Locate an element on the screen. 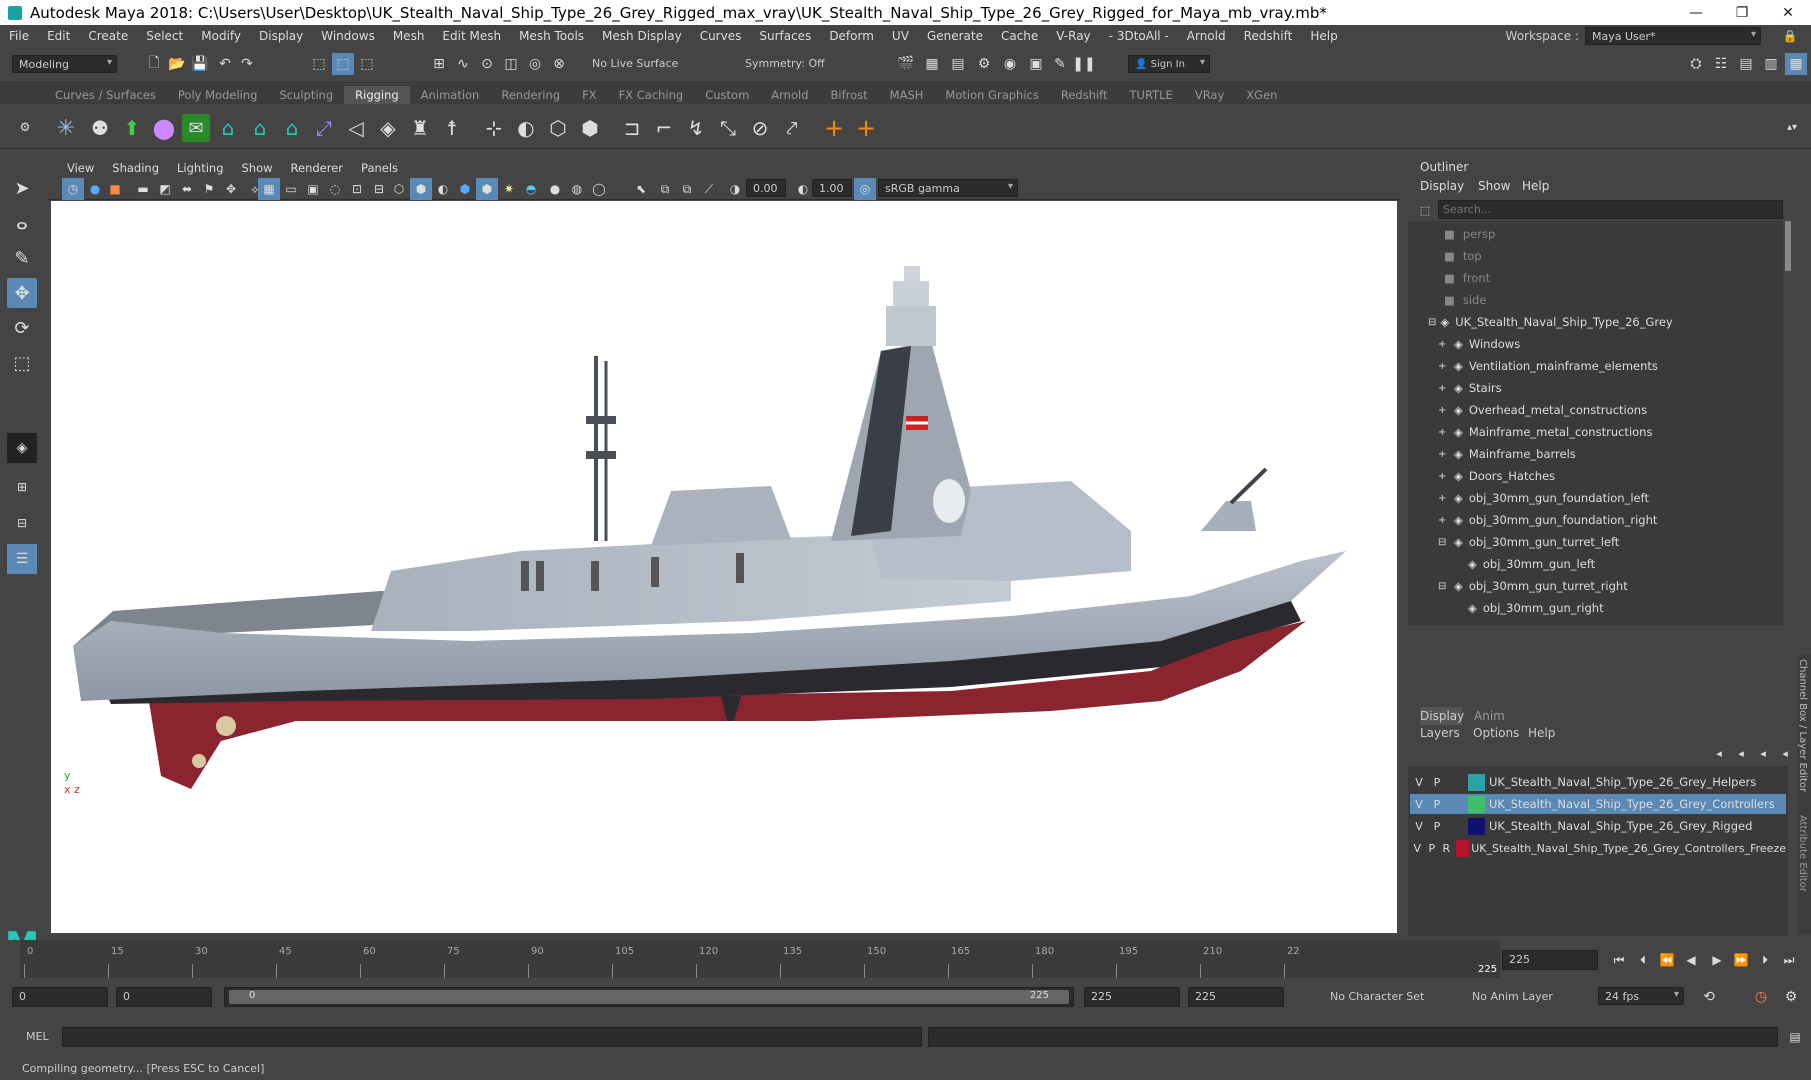 The width and height of the screenshot is (1811, 1080). toggle-attribute-editor-icon: ☷ is located at coordinates (1721, 64).